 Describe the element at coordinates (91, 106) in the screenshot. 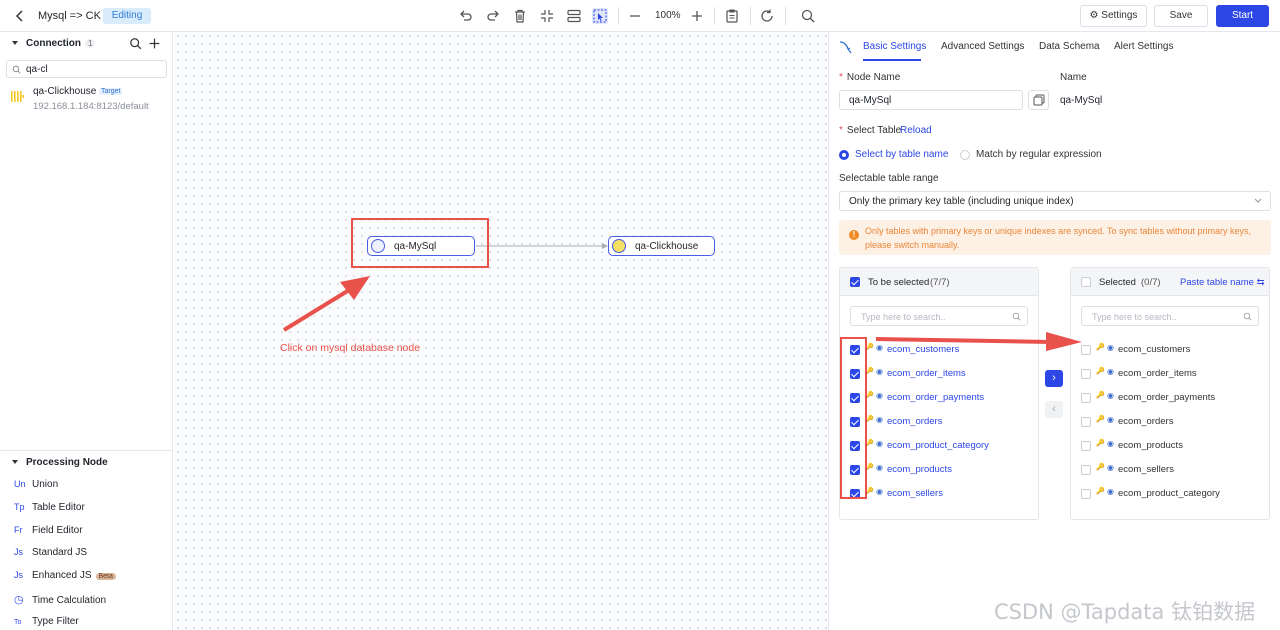

I see `connection-address: 192.168.1.184:8123/default` at that location.